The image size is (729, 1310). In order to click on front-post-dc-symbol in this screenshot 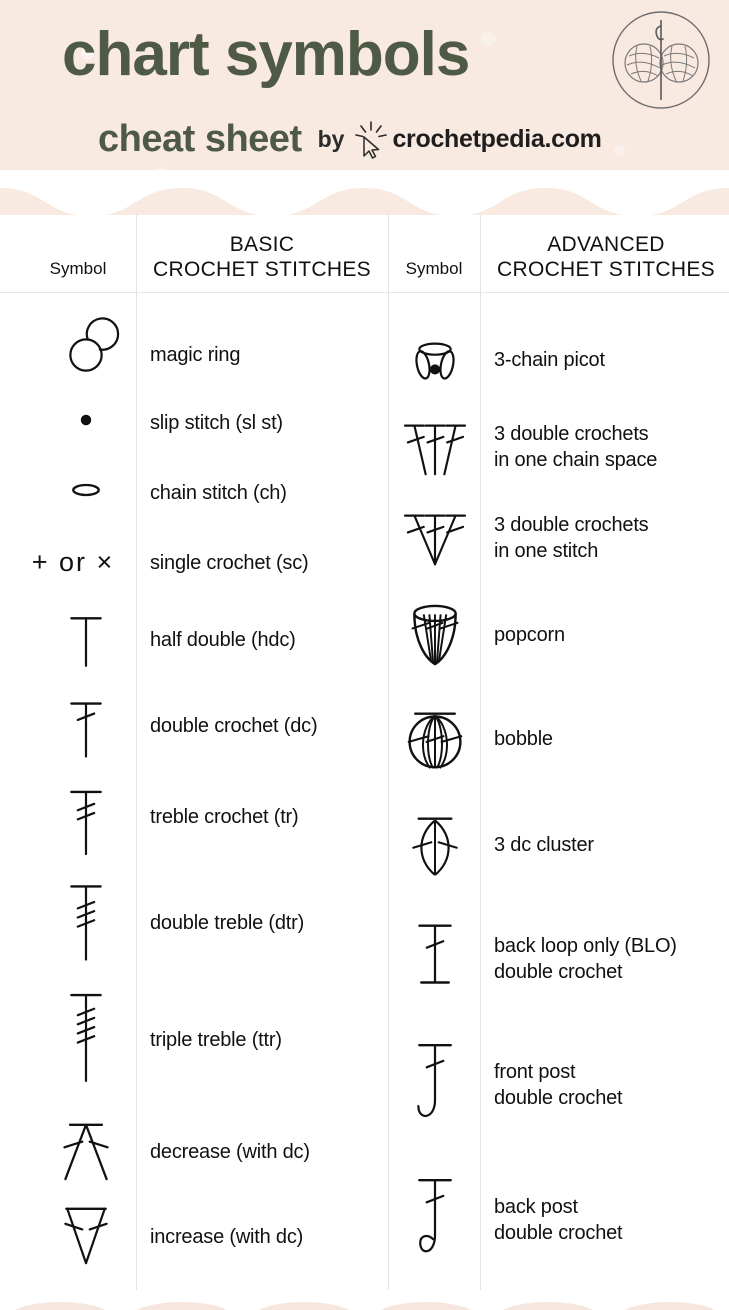, I will do `click(435, 1083)`.